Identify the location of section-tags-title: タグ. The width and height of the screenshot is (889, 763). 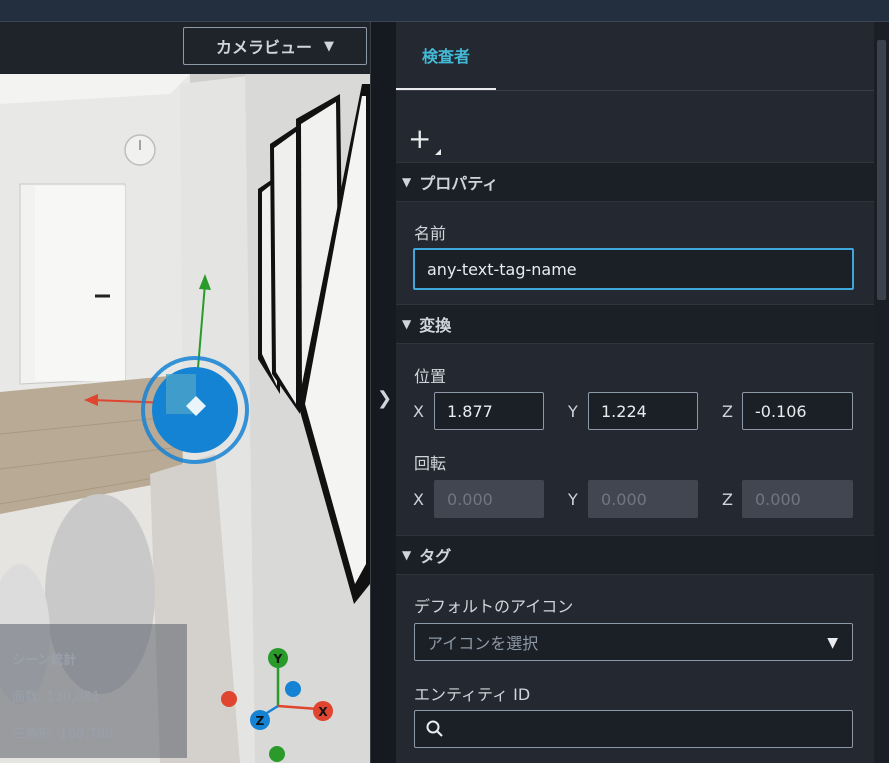
(435, 556).